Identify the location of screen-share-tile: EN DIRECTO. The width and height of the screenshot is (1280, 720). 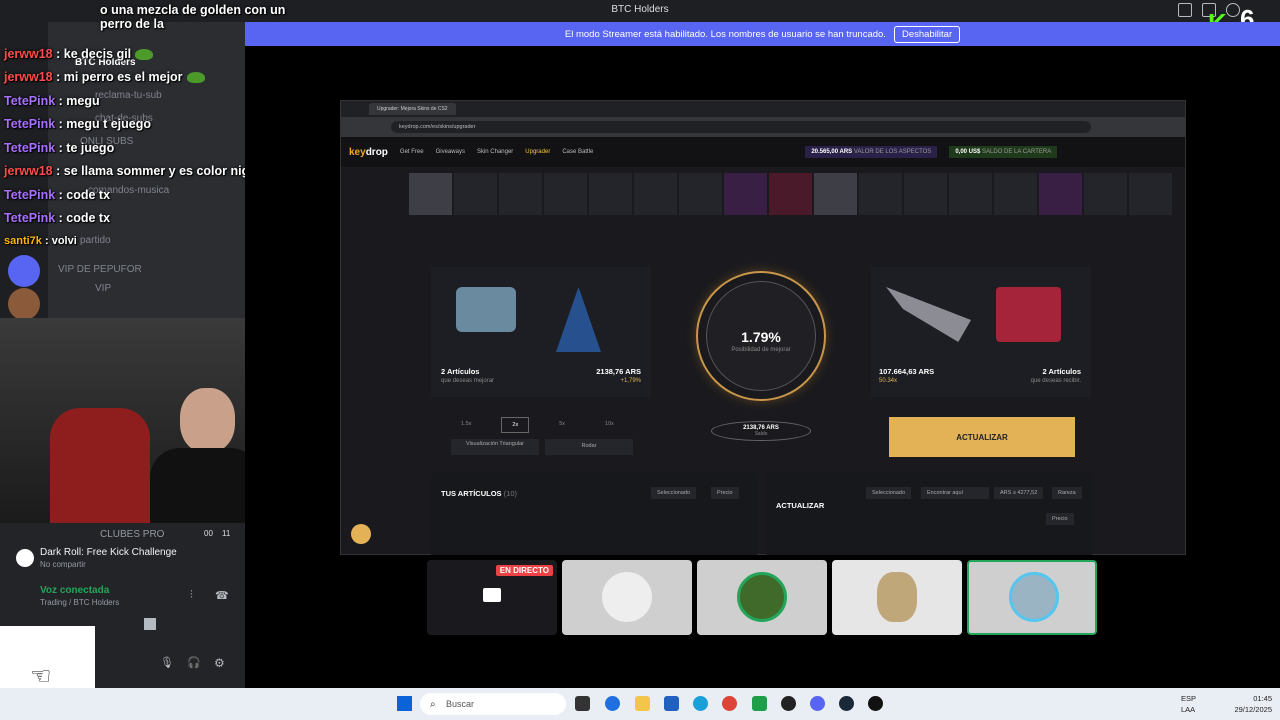
(492, 597).